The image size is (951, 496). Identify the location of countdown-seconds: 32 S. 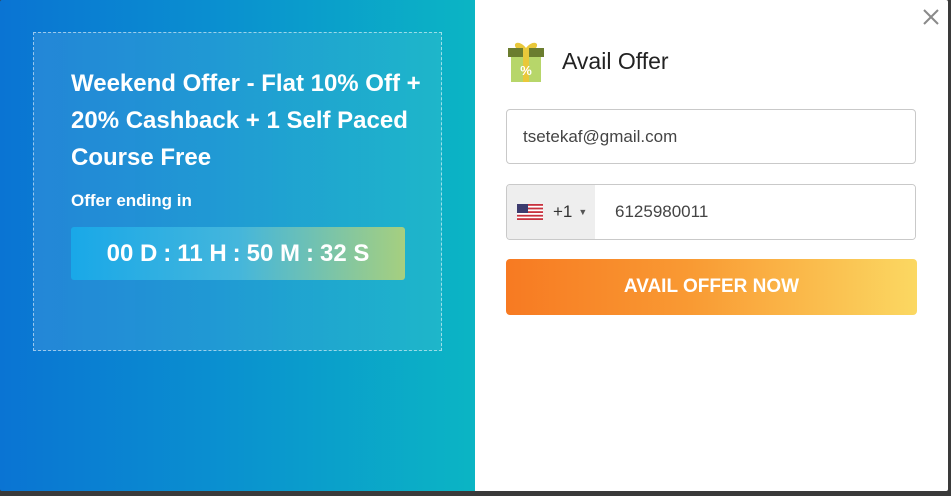
(345, 253).